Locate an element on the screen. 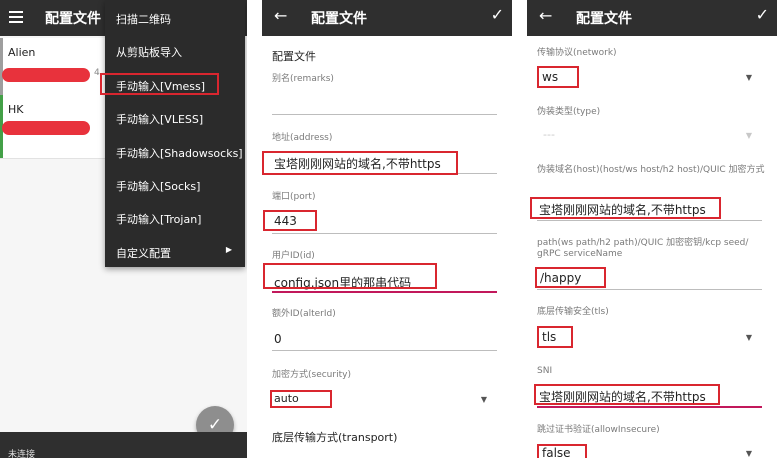 This screenshot has width=777, height=458. remarks-underline is located at coordinates (384, 114).